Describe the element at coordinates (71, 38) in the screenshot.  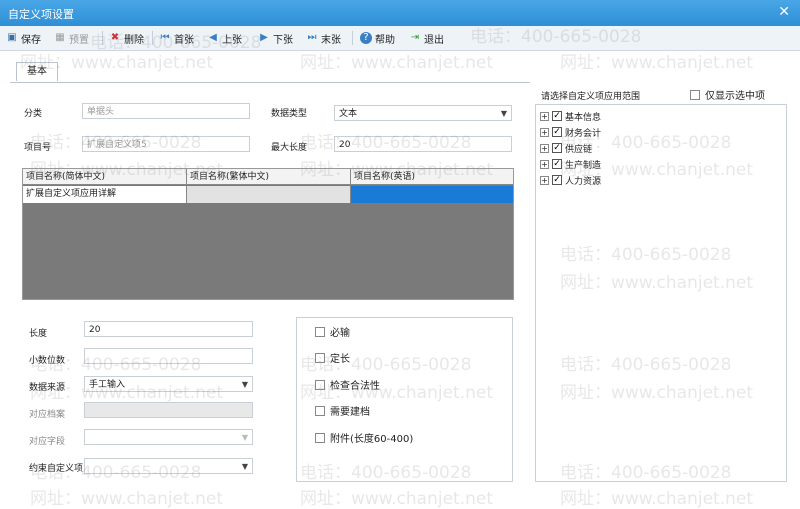
I see `preset-button: ▦ 预置` at that location.